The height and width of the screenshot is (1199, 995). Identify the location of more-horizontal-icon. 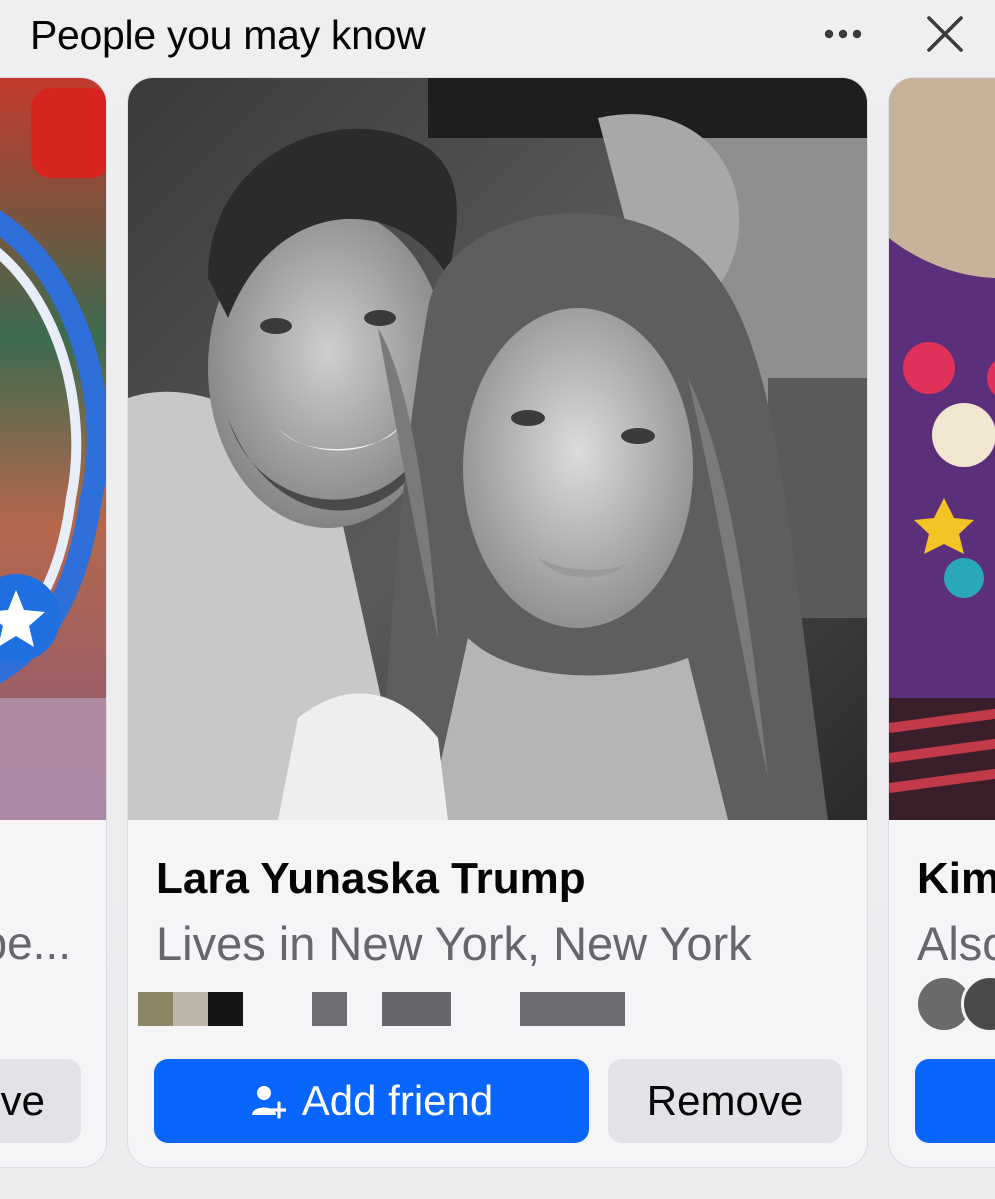
(843, 34).